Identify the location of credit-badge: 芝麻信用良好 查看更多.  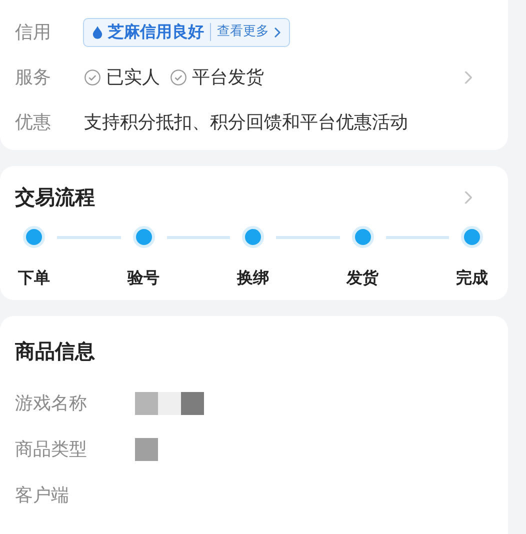
(186, 32).